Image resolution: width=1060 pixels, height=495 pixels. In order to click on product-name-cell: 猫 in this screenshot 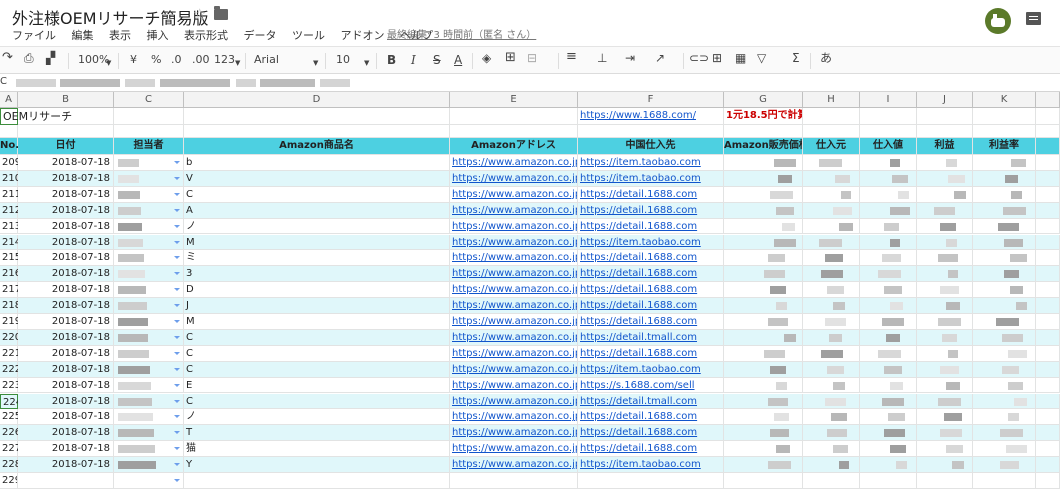, I will do `click(317, 449)`.